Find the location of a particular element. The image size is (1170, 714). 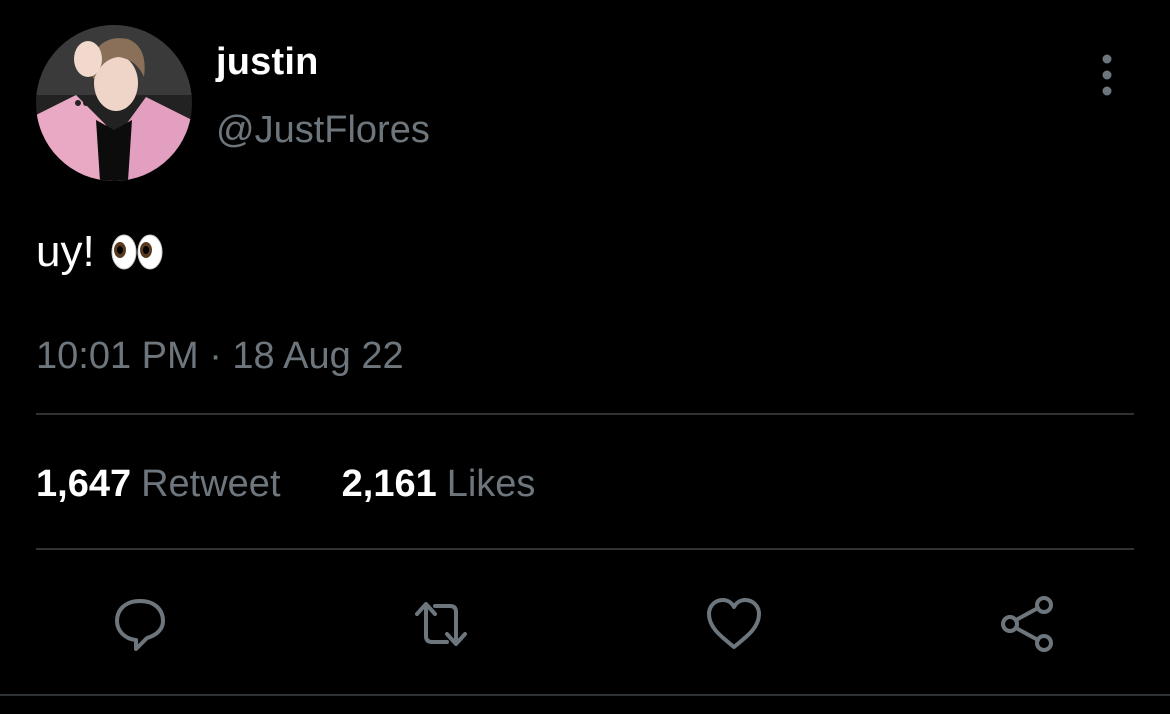

likes-count: 2,161 is located at coordinates (389, 484).